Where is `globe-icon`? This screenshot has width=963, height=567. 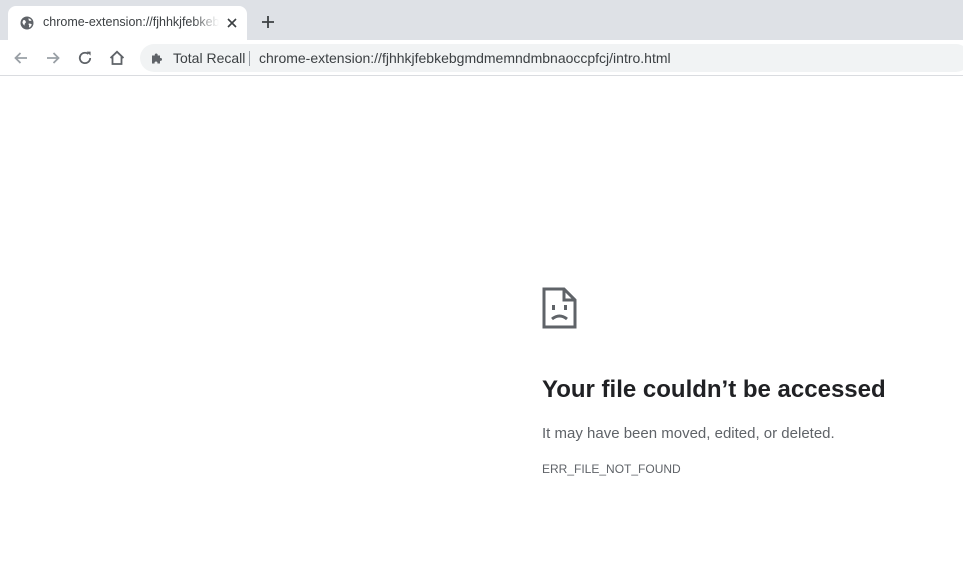 globe-icon is located at coordinates (27, 23).